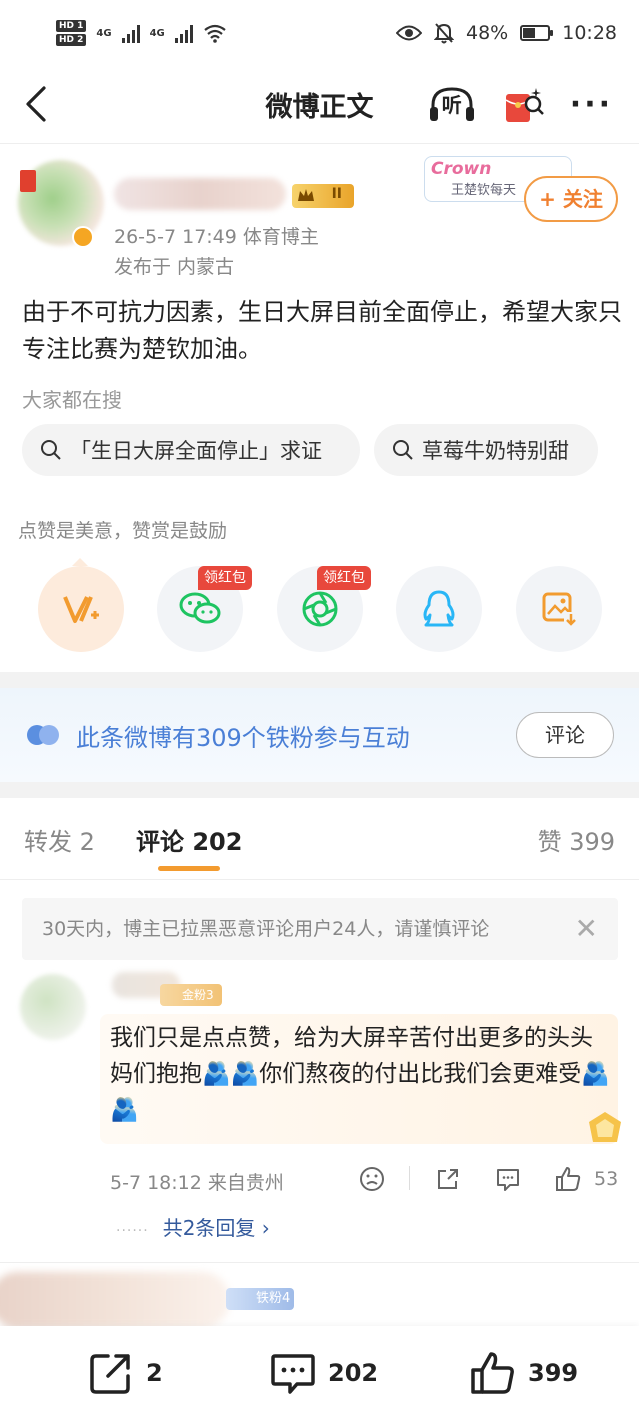  Describe the element at coordinates (319, 33) in the screenshot. I see `status-bar: HD 1 HD 2 4G 4G 48% 10:28` at that location.